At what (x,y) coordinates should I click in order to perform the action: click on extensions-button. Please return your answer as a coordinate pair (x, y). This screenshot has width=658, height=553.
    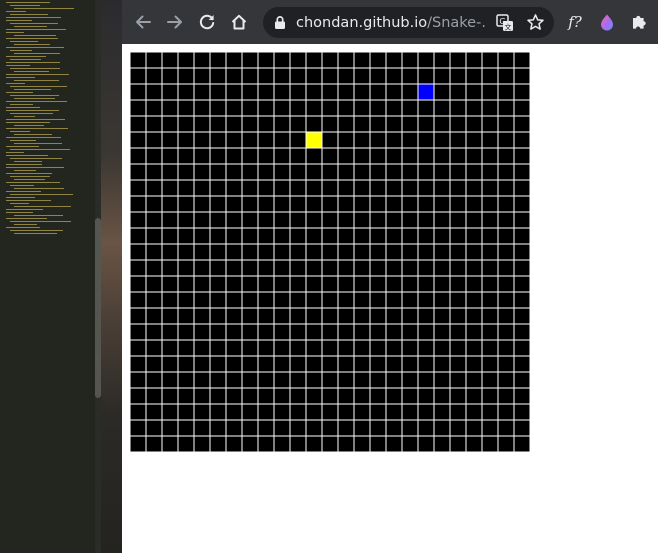
    Looking at the image, I should click on (639, 22).